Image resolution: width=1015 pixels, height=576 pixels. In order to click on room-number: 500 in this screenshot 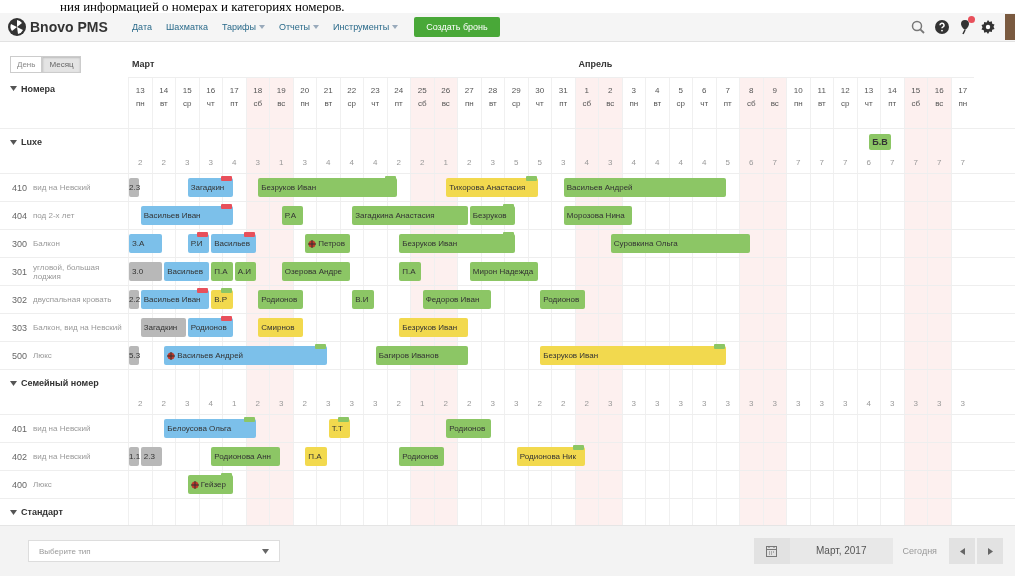, I will do `click(20, 355)`.